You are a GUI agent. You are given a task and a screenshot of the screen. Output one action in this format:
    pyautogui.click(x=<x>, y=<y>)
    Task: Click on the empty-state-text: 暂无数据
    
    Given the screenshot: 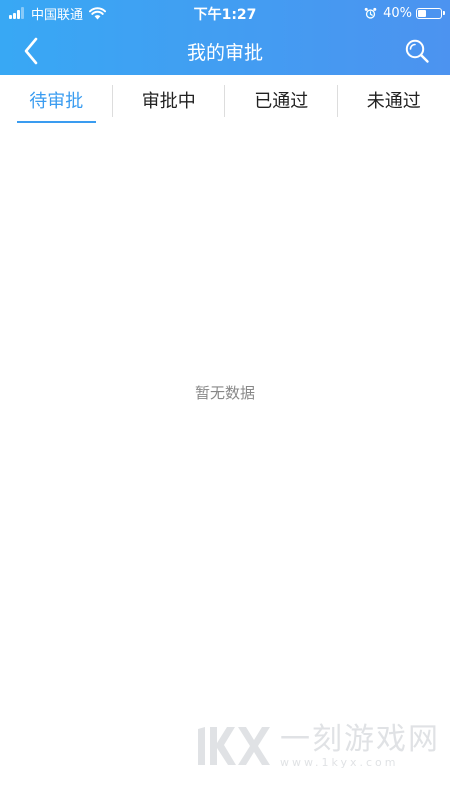 What is the action you would take?
    pyautogui.click(x=224, y=393)
    